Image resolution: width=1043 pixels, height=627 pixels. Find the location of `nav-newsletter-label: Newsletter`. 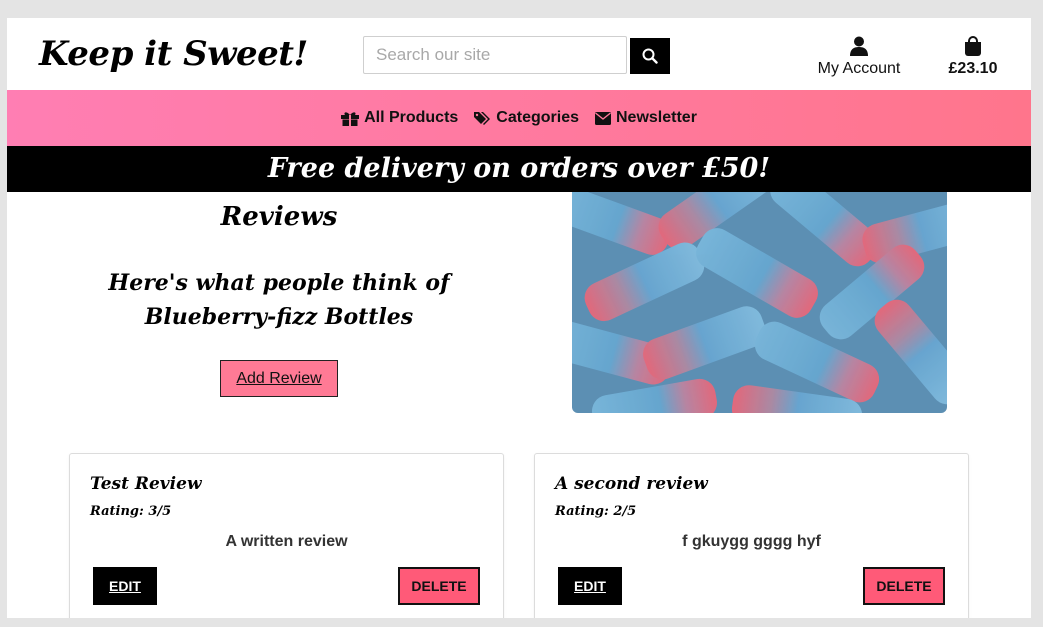

nav-newsletter-label: Newsletter is located at coordinates (656, 117).